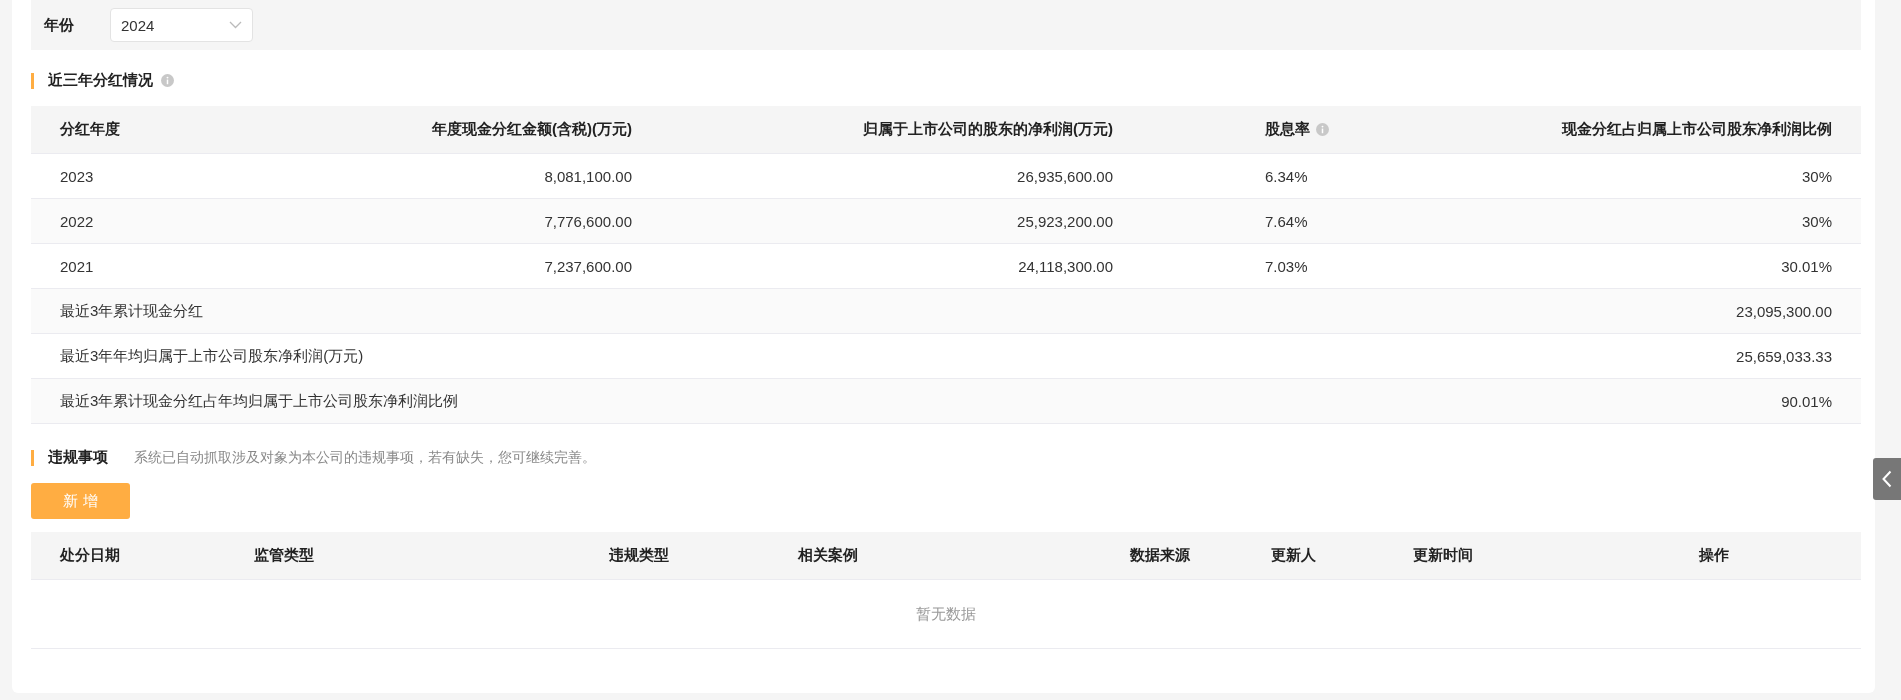  I want to click on chevron-left-icon, so click(1887, 479).